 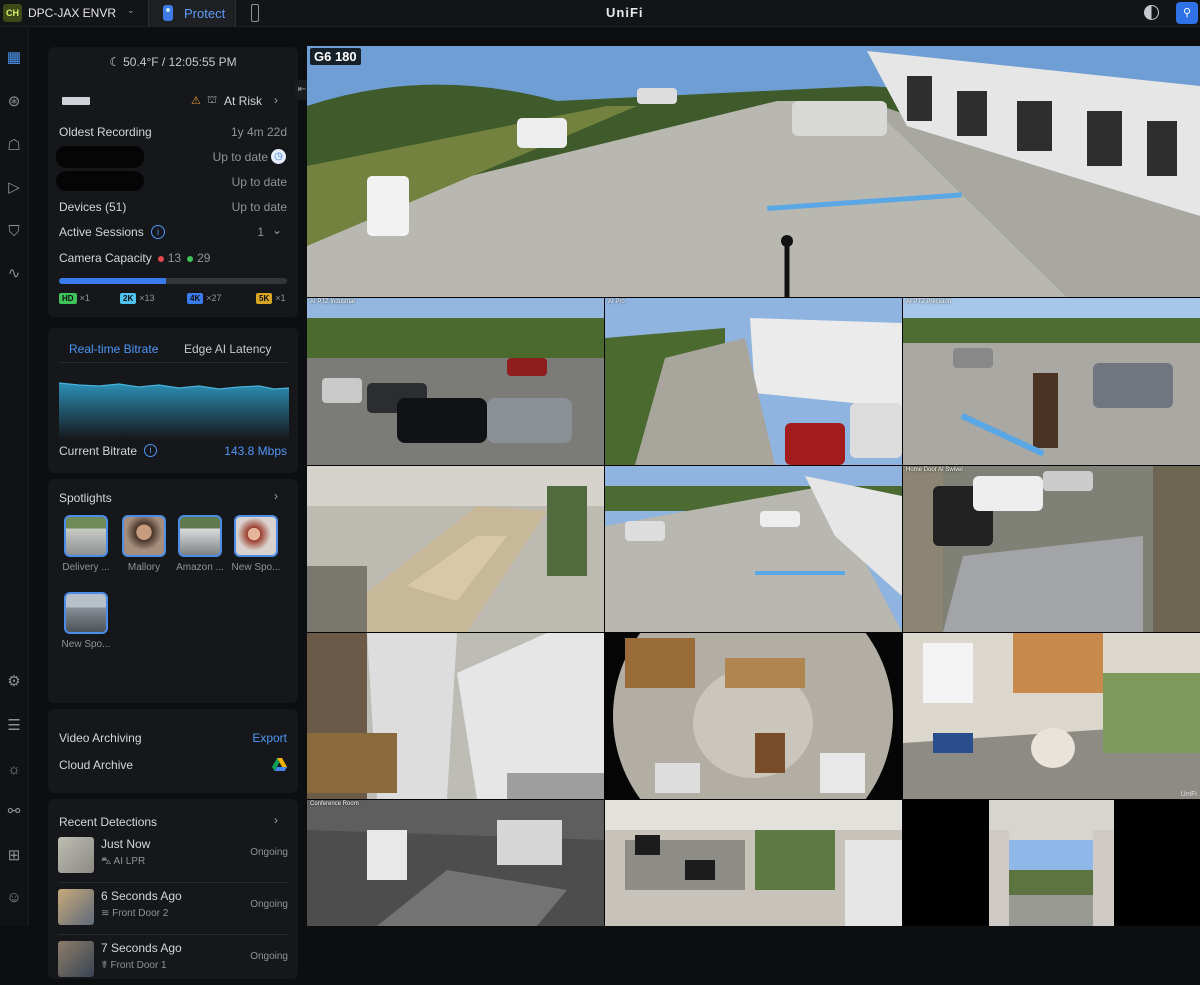 I want to click on res-hd: HD ×1, so click(x=74, y=298).